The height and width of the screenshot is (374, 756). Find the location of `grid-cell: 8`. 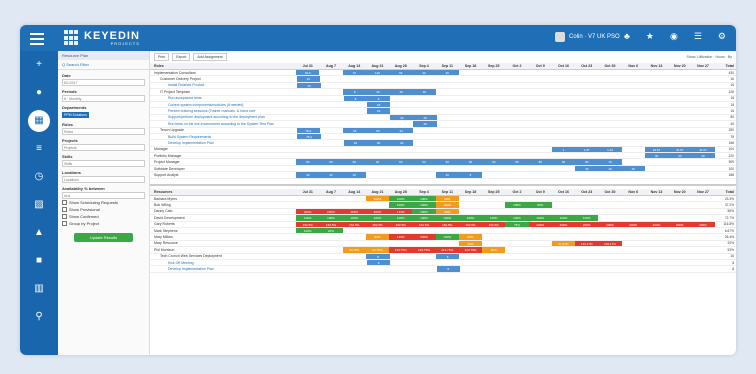

grid-cell: 8 is located at coordinates (448, 269).